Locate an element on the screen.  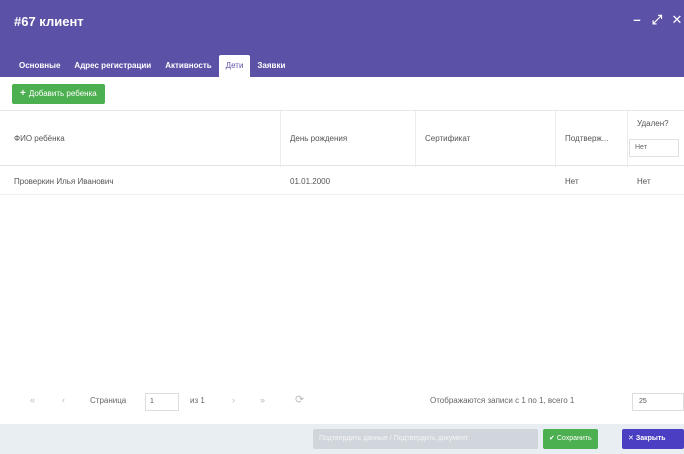
close-button: ✕ Закрыть is located at coordinates (653, 439).